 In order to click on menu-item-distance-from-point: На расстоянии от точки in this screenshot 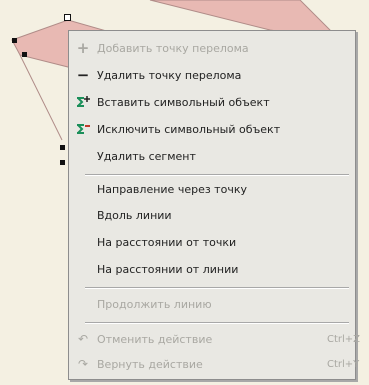, I will do `click(212, 242)`.